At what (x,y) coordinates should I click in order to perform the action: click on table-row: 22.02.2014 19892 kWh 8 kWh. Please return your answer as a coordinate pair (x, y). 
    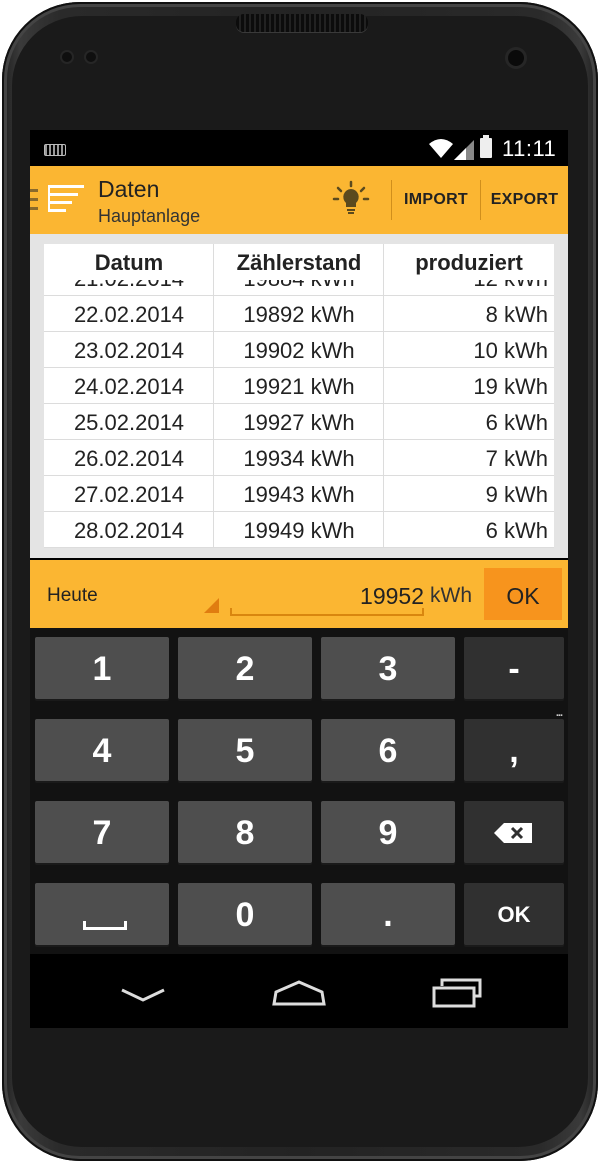
    Looking at the image, I should click on (299, 314).